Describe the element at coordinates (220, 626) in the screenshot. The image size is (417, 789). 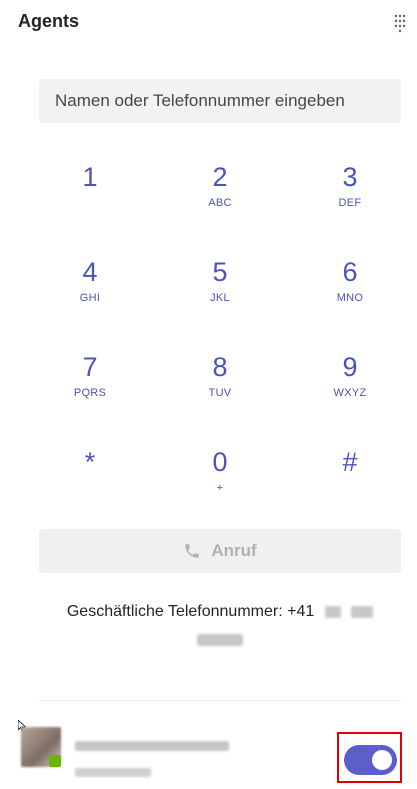
I see `business-number: Geschäftliche Telefonnummer: +41` at that location.